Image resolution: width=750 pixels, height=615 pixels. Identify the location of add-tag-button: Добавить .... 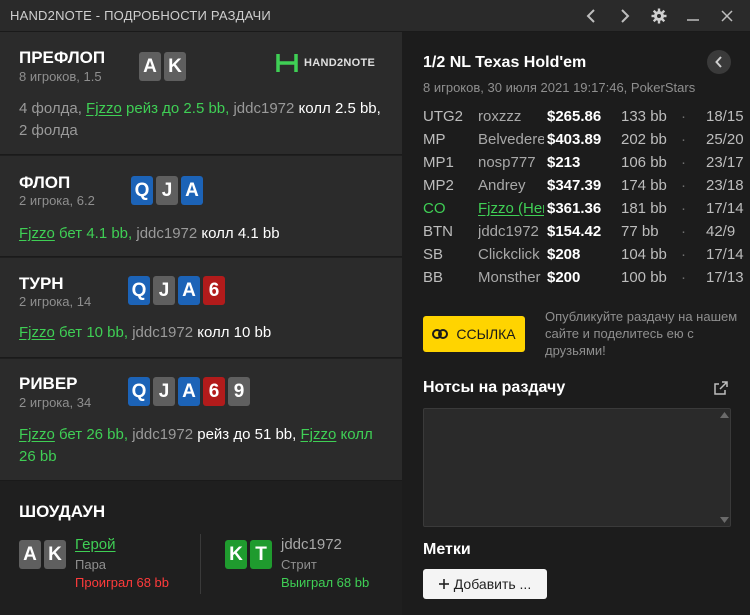
(485, 584).